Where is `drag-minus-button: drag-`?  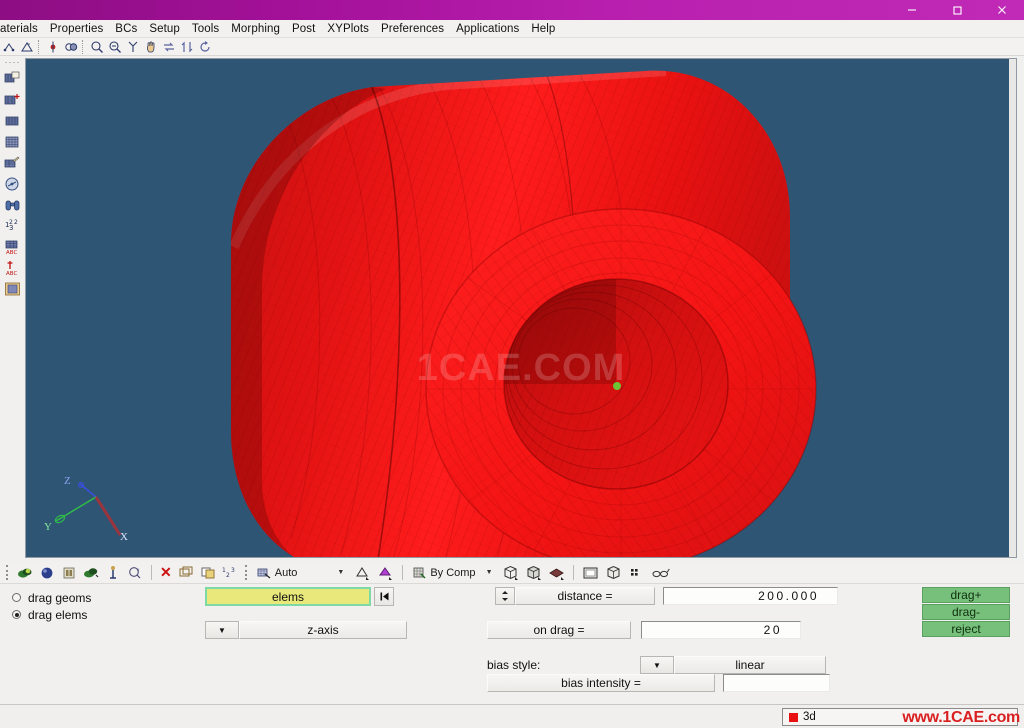
drag-minus-button: drag- is located at coordinates (966, 612).